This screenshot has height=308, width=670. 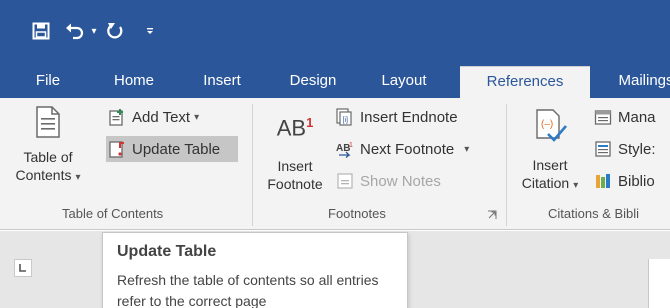 I want to click on update-table-label: Update Table, so click(x=176, y=149).